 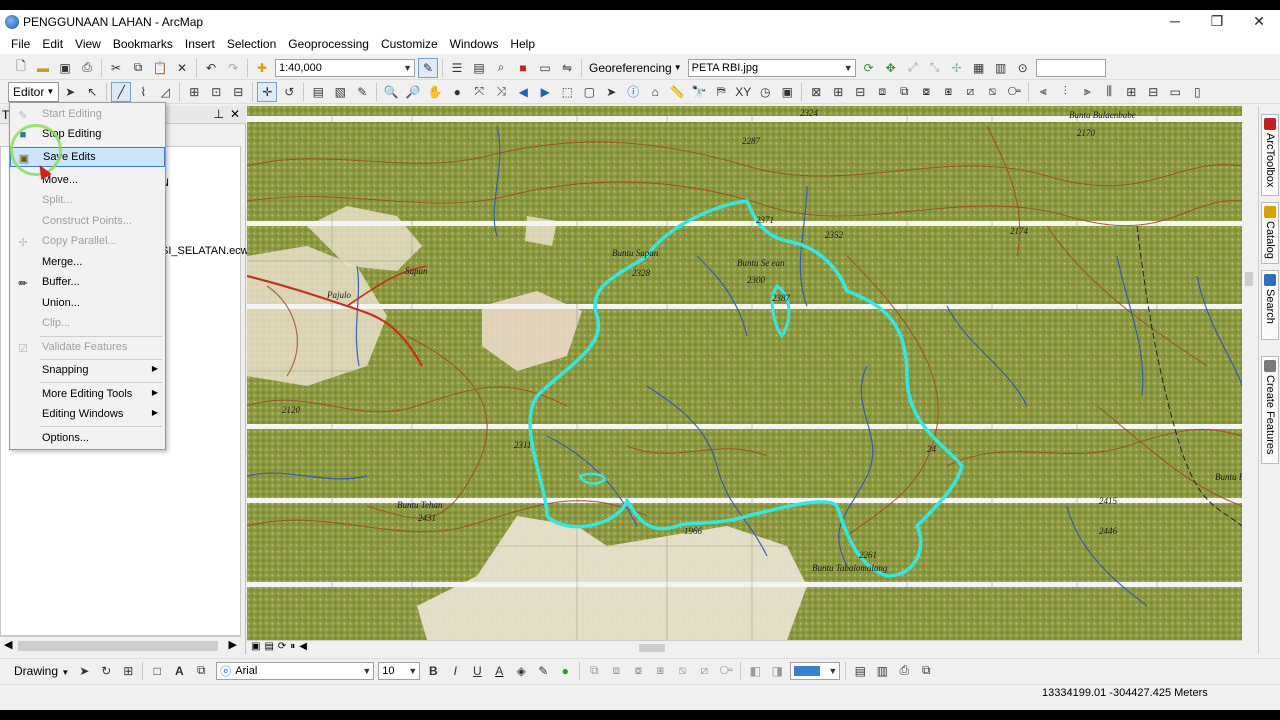 What do you see at coordinates (92, 92) in the screenshot?
I see `edit-annotation-icon: ↖` at bounding box center [92, 92].